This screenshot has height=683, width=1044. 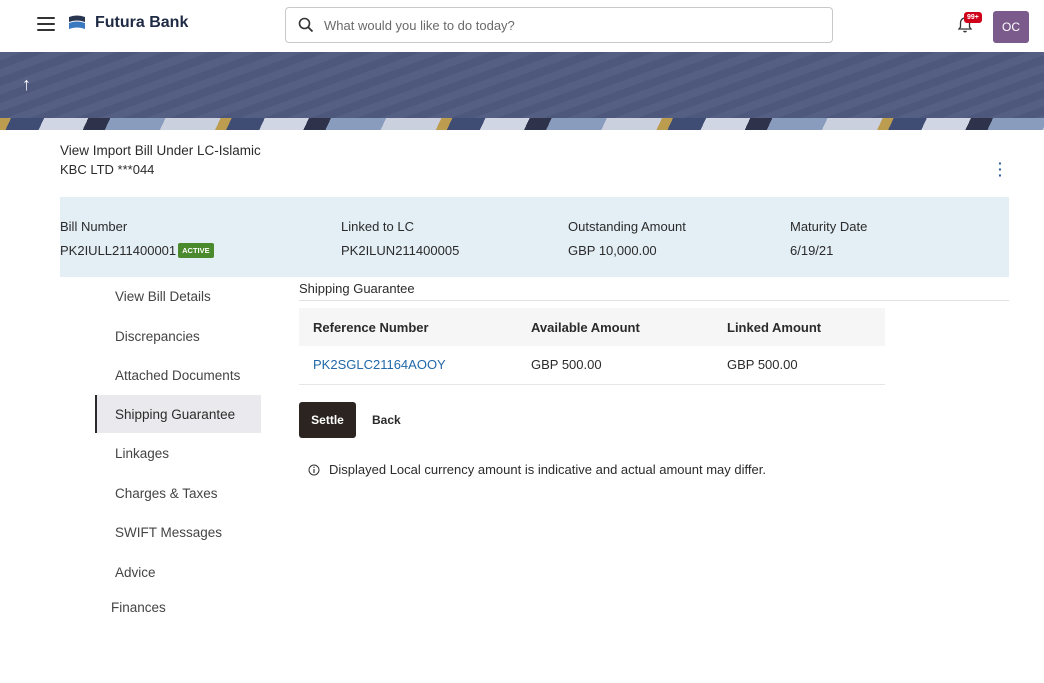 I want to click on column-header: Linked Amount, so click(x=799, y=327).